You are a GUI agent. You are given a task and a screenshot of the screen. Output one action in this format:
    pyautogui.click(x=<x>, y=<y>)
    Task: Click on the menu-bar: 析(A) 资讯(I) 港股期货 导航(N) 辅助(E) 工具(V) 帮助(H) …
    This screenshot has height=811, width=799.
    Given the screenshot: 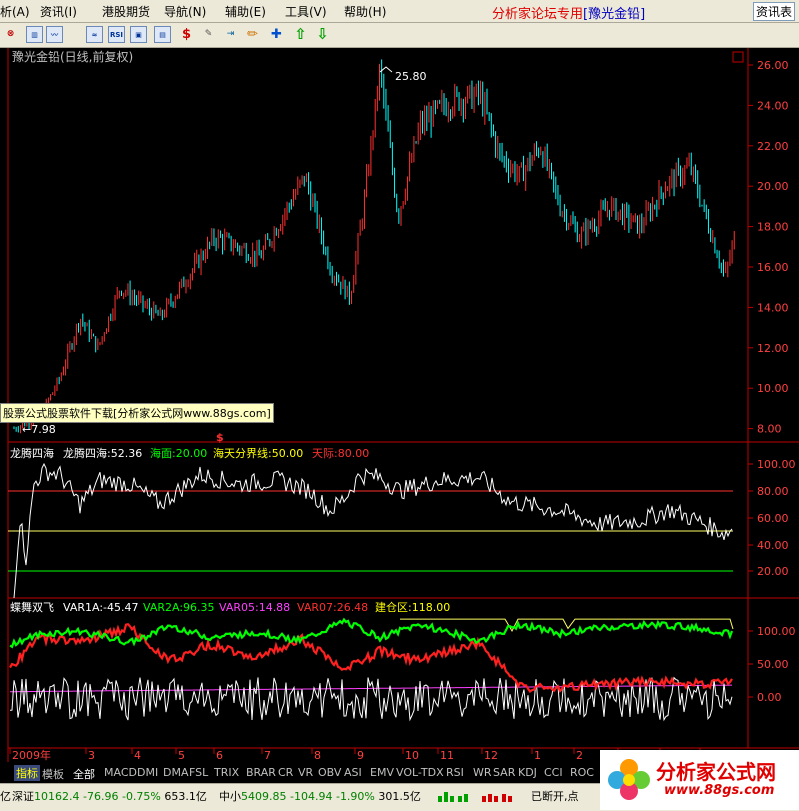 What is the action you would take?
    pyautogui.click(x=399, y=11)
    